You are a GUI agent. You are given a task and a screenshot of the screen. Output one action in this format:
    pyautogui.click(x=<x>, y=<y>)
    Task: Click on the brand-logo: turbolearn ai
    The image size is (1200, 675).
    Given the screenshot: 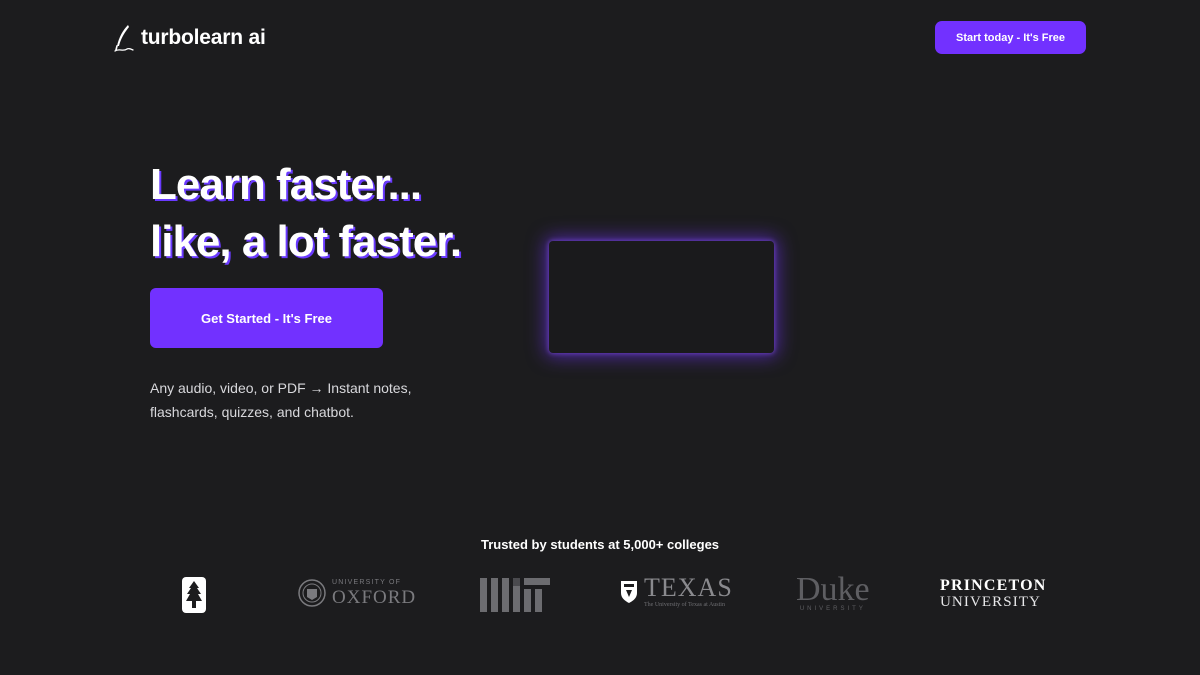 What is the action you would take?
    pyautogui.click(x=189, y=38)
    